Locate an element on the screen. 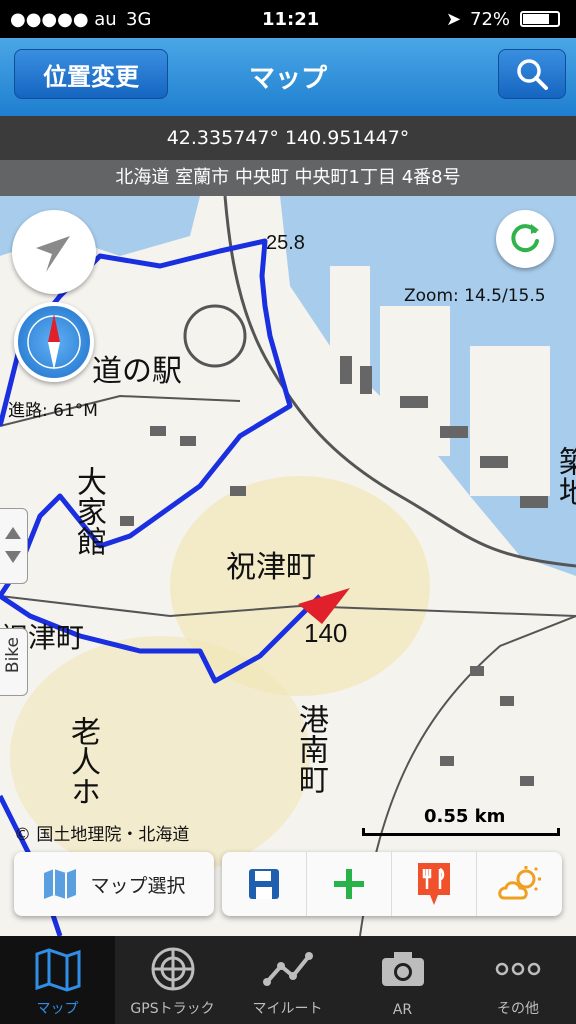 This screenshot has width=576, height=1024. carrier-label: ●●●●● au is located at coordinates (63, 19).